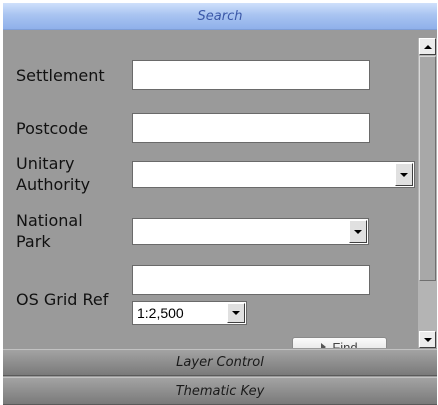  I want to click on form-scrollbar, so click(427, 193).